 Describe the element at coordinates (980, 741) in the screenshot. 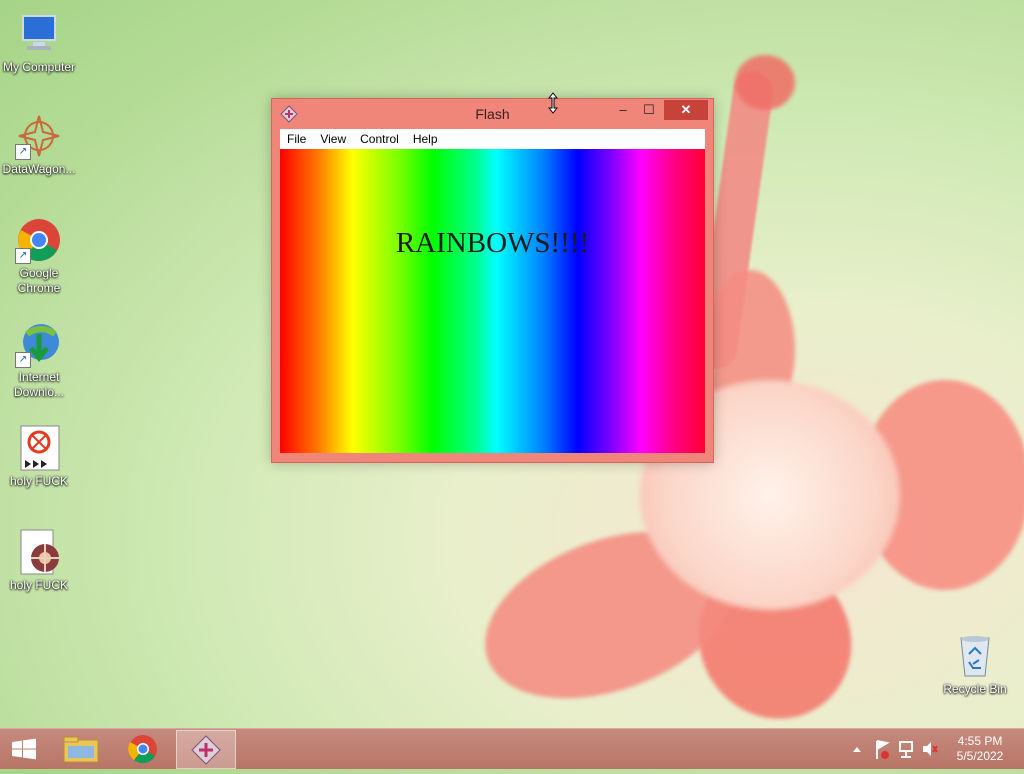

I see `clock-time: 4:55 PM` at that location.